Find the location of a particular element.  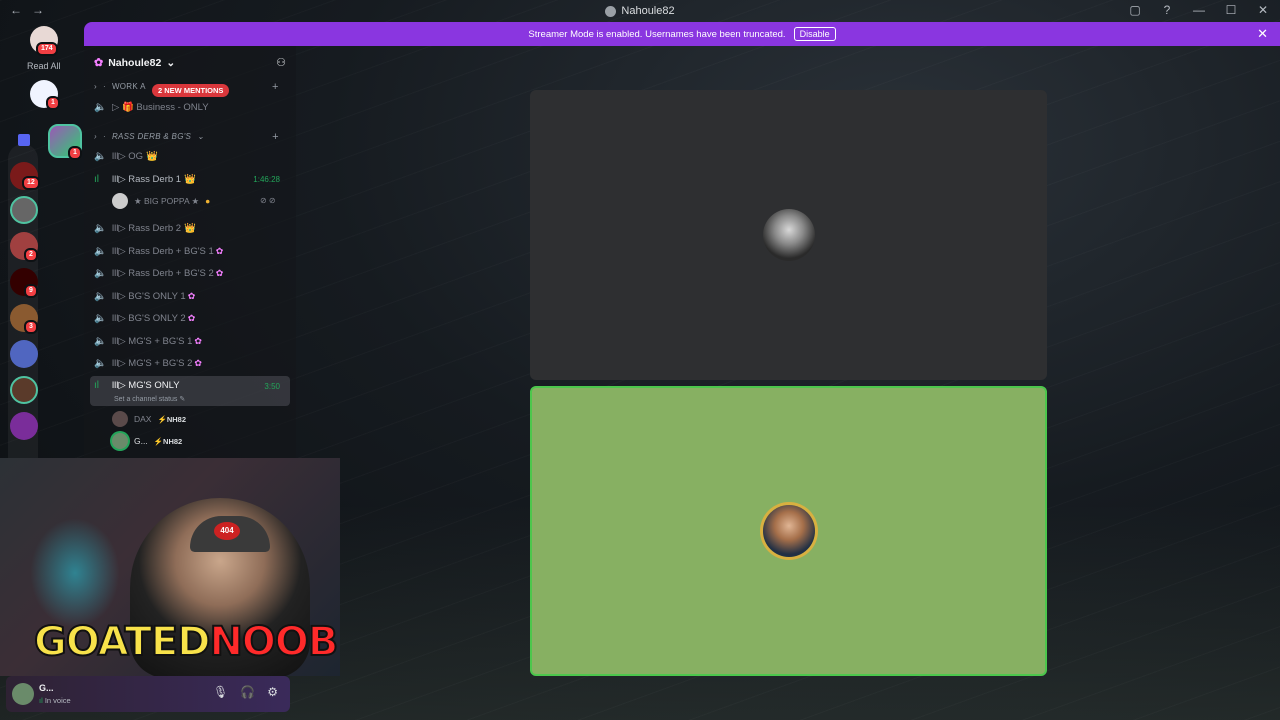

channel-mgs-bgs-1: 🔈 lll▷ MG'S + BG'S 1 ✿ is located at coordinates (192, 341).